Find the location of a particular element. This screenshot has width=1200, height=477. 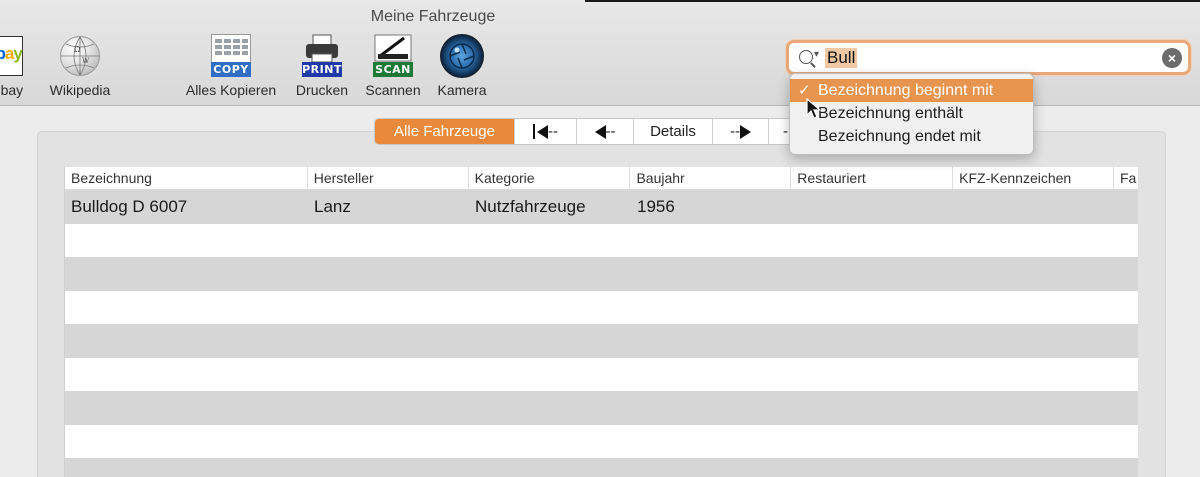

mouse-cursor-icon is located at coordinates (814, 108).